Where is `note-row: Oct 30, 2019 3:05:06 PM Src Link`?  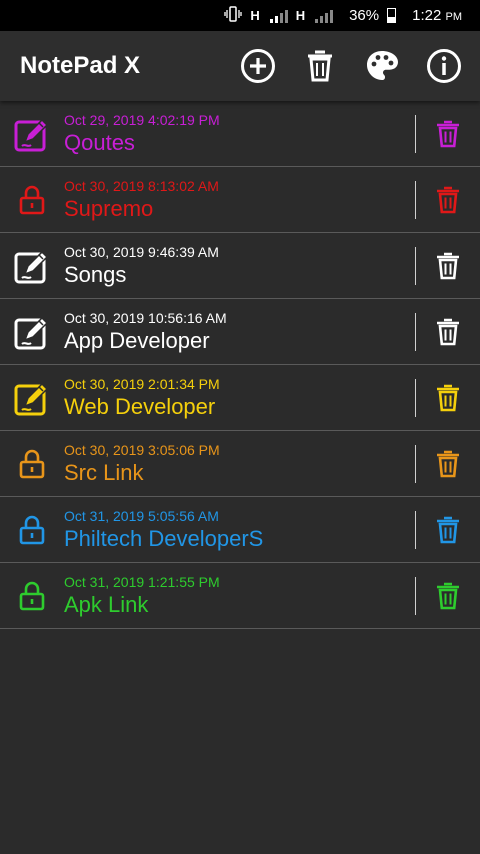 note-row: Oct 30, 2019 3:05:06 PM Src Link is located at coordinates (240, 464).